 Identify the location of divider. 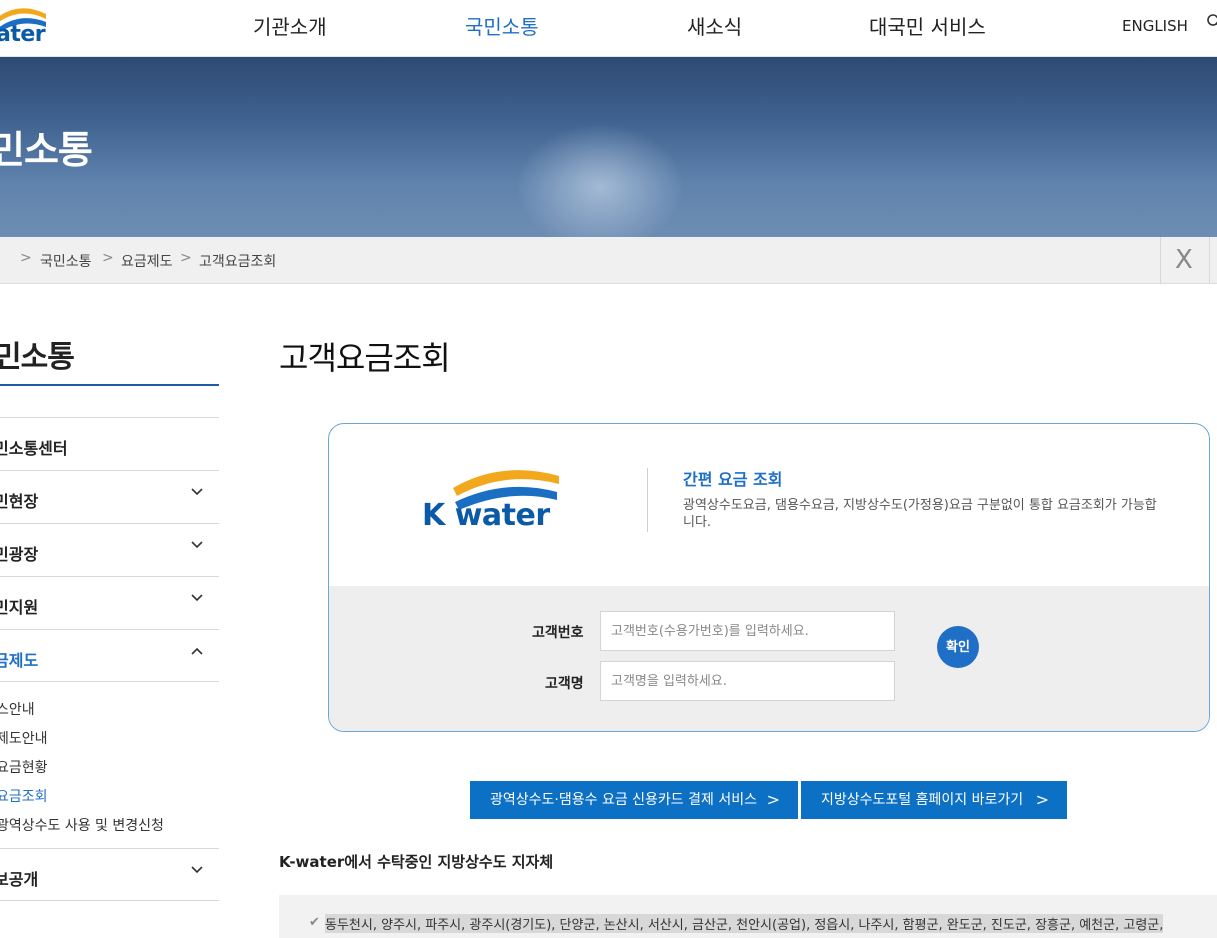
(647, 500).